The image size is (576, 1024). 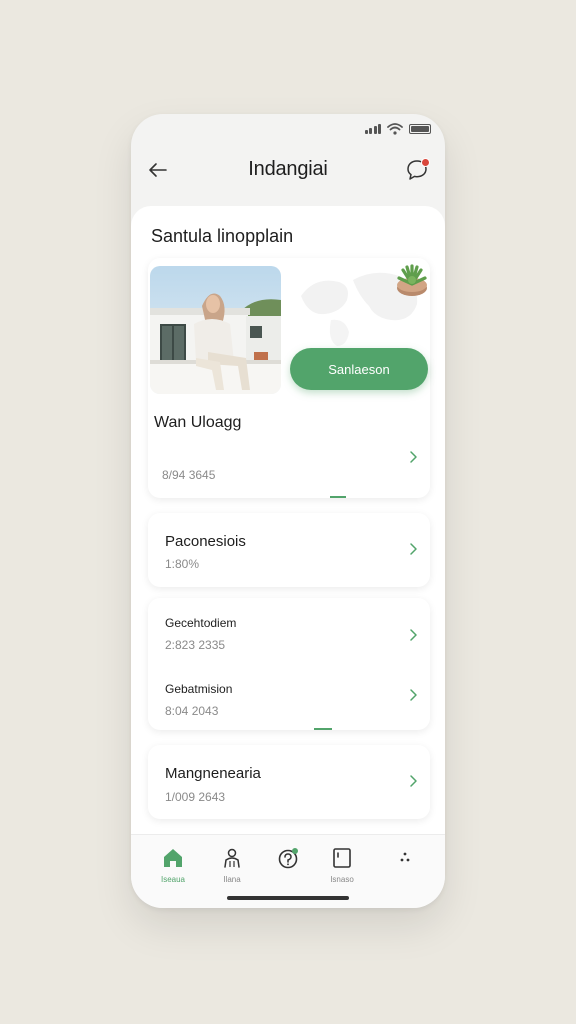 I want to click on list-item: Gecehtodiem 2:823 2335, so click(x=289, y=631).